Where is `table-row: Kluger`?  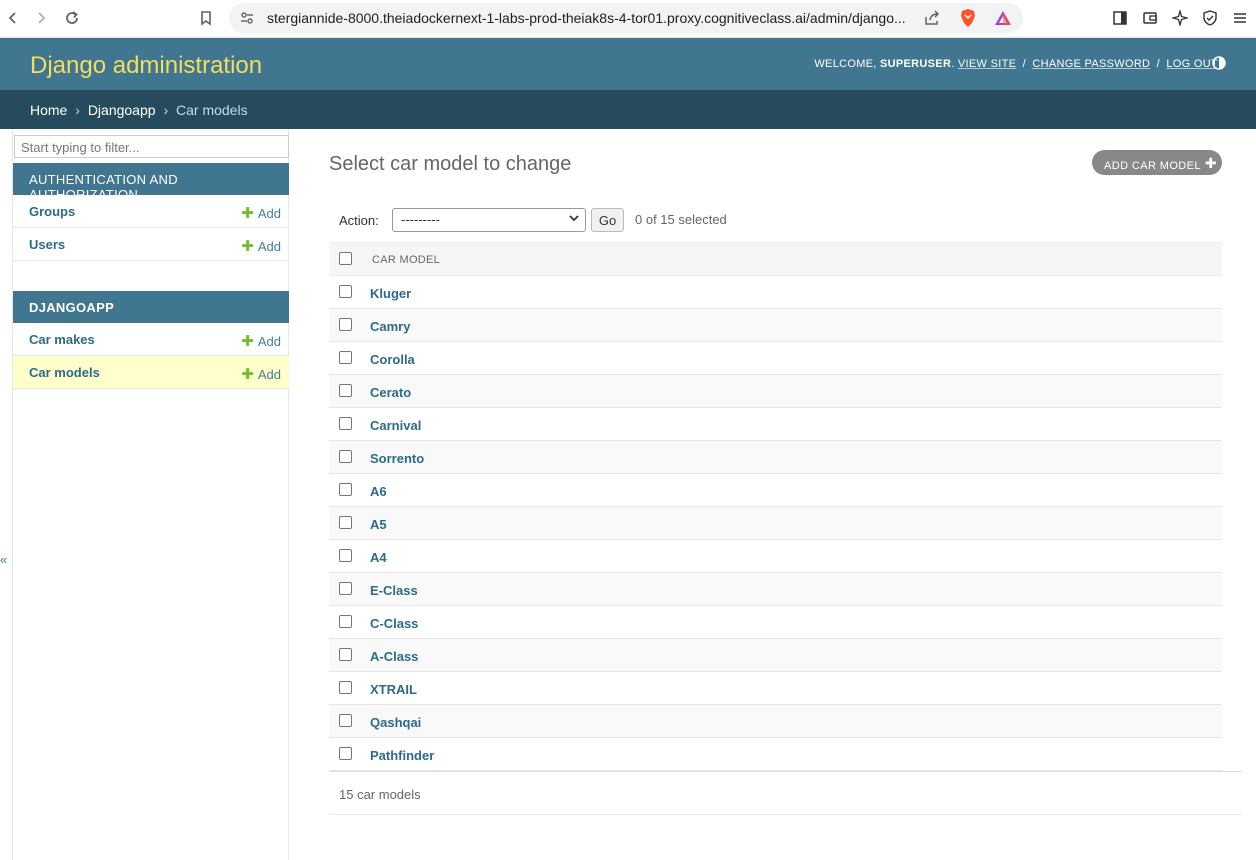
table-row: Kluger is located at coordinates (775, 292).